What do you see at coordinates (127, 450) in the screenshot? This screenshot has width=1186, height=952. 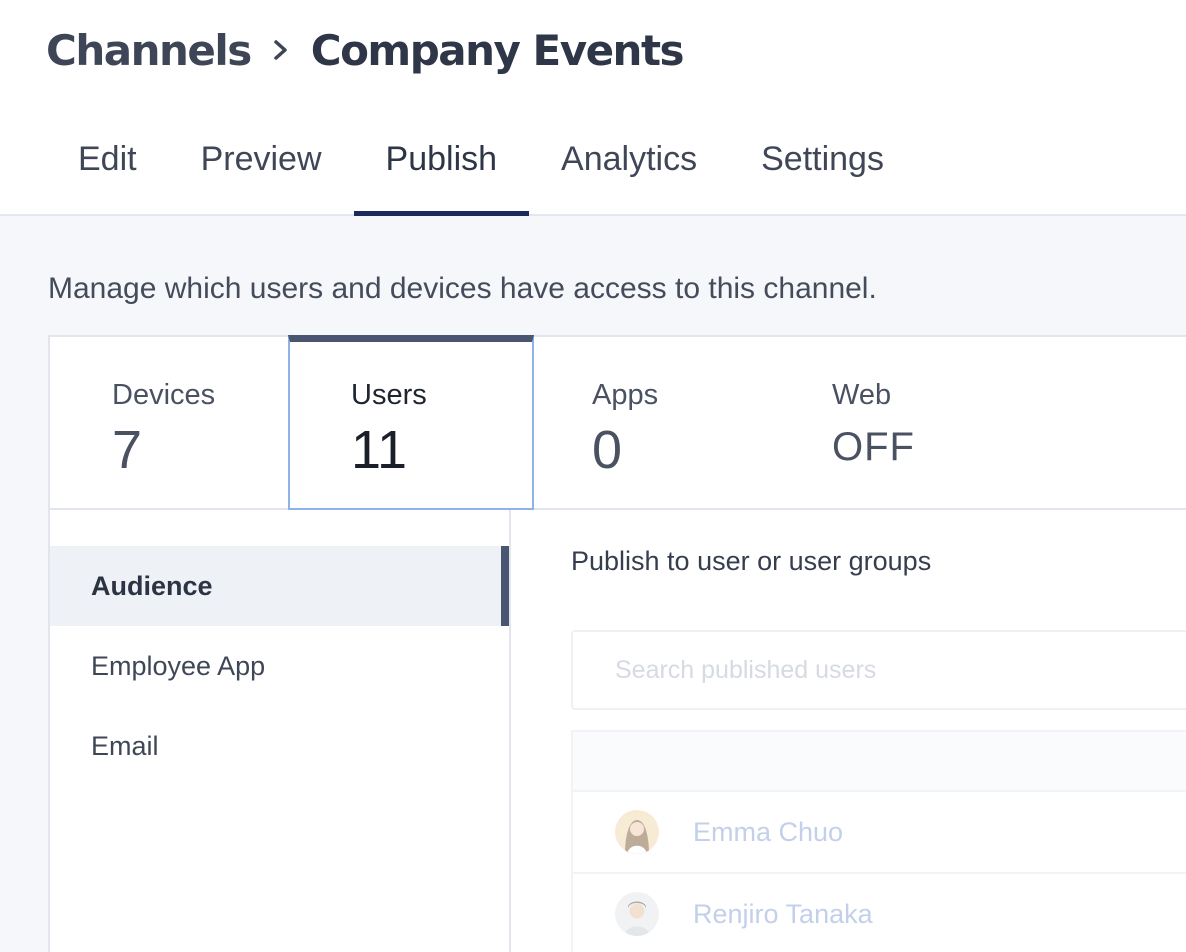 I see `stat-value: 7` at bounding box center [127, 450].